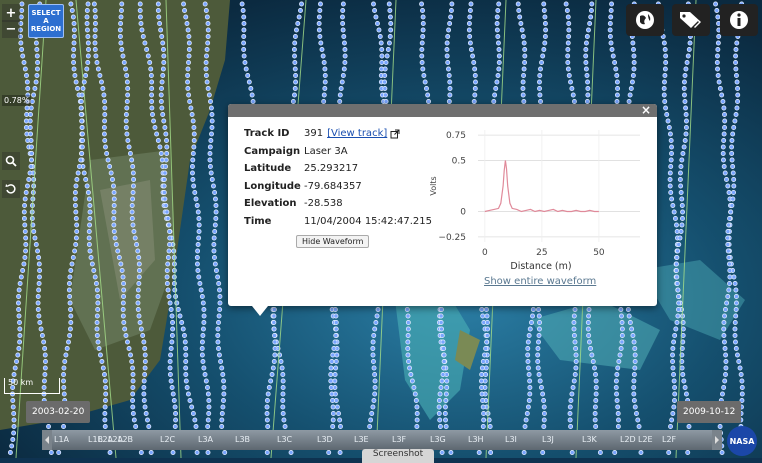  What do you see at coordinates (61, 439) in the screenshot?
I see `timeline-campaign-label: L1A` at bounding box center [61, 439].